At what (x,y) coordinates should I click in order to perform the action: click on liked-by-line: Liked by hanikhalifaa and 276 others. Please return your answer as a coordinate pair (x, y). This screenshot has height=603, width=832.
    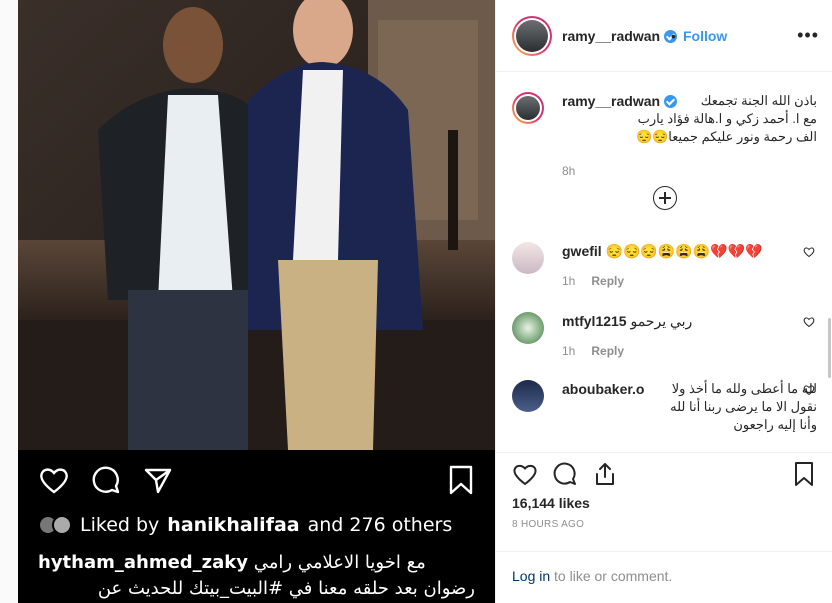
    Looking at the image, I should click on (245, 525).